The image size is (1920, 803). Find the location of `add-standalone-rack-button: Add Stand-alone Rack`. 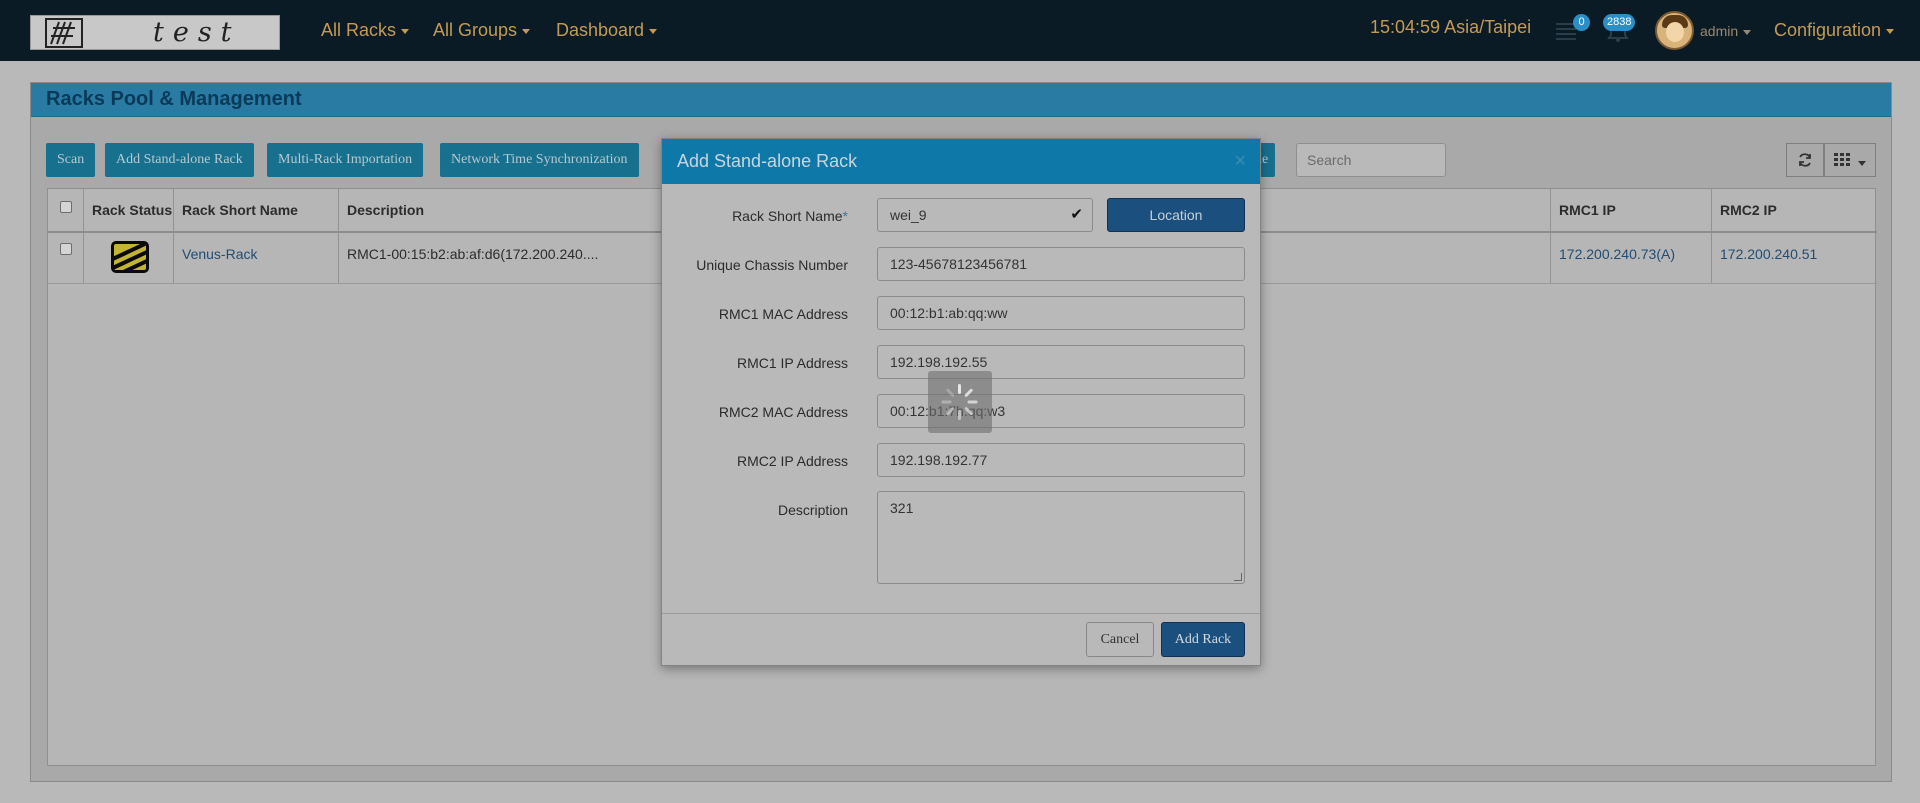

add-standalone-rack-button: Add Stand-alone Rack is located at coordinates (179, 160).